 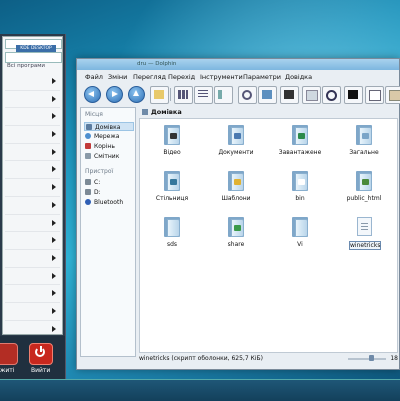 I want to click on folder-item: sds, so click(x=172, y=238).